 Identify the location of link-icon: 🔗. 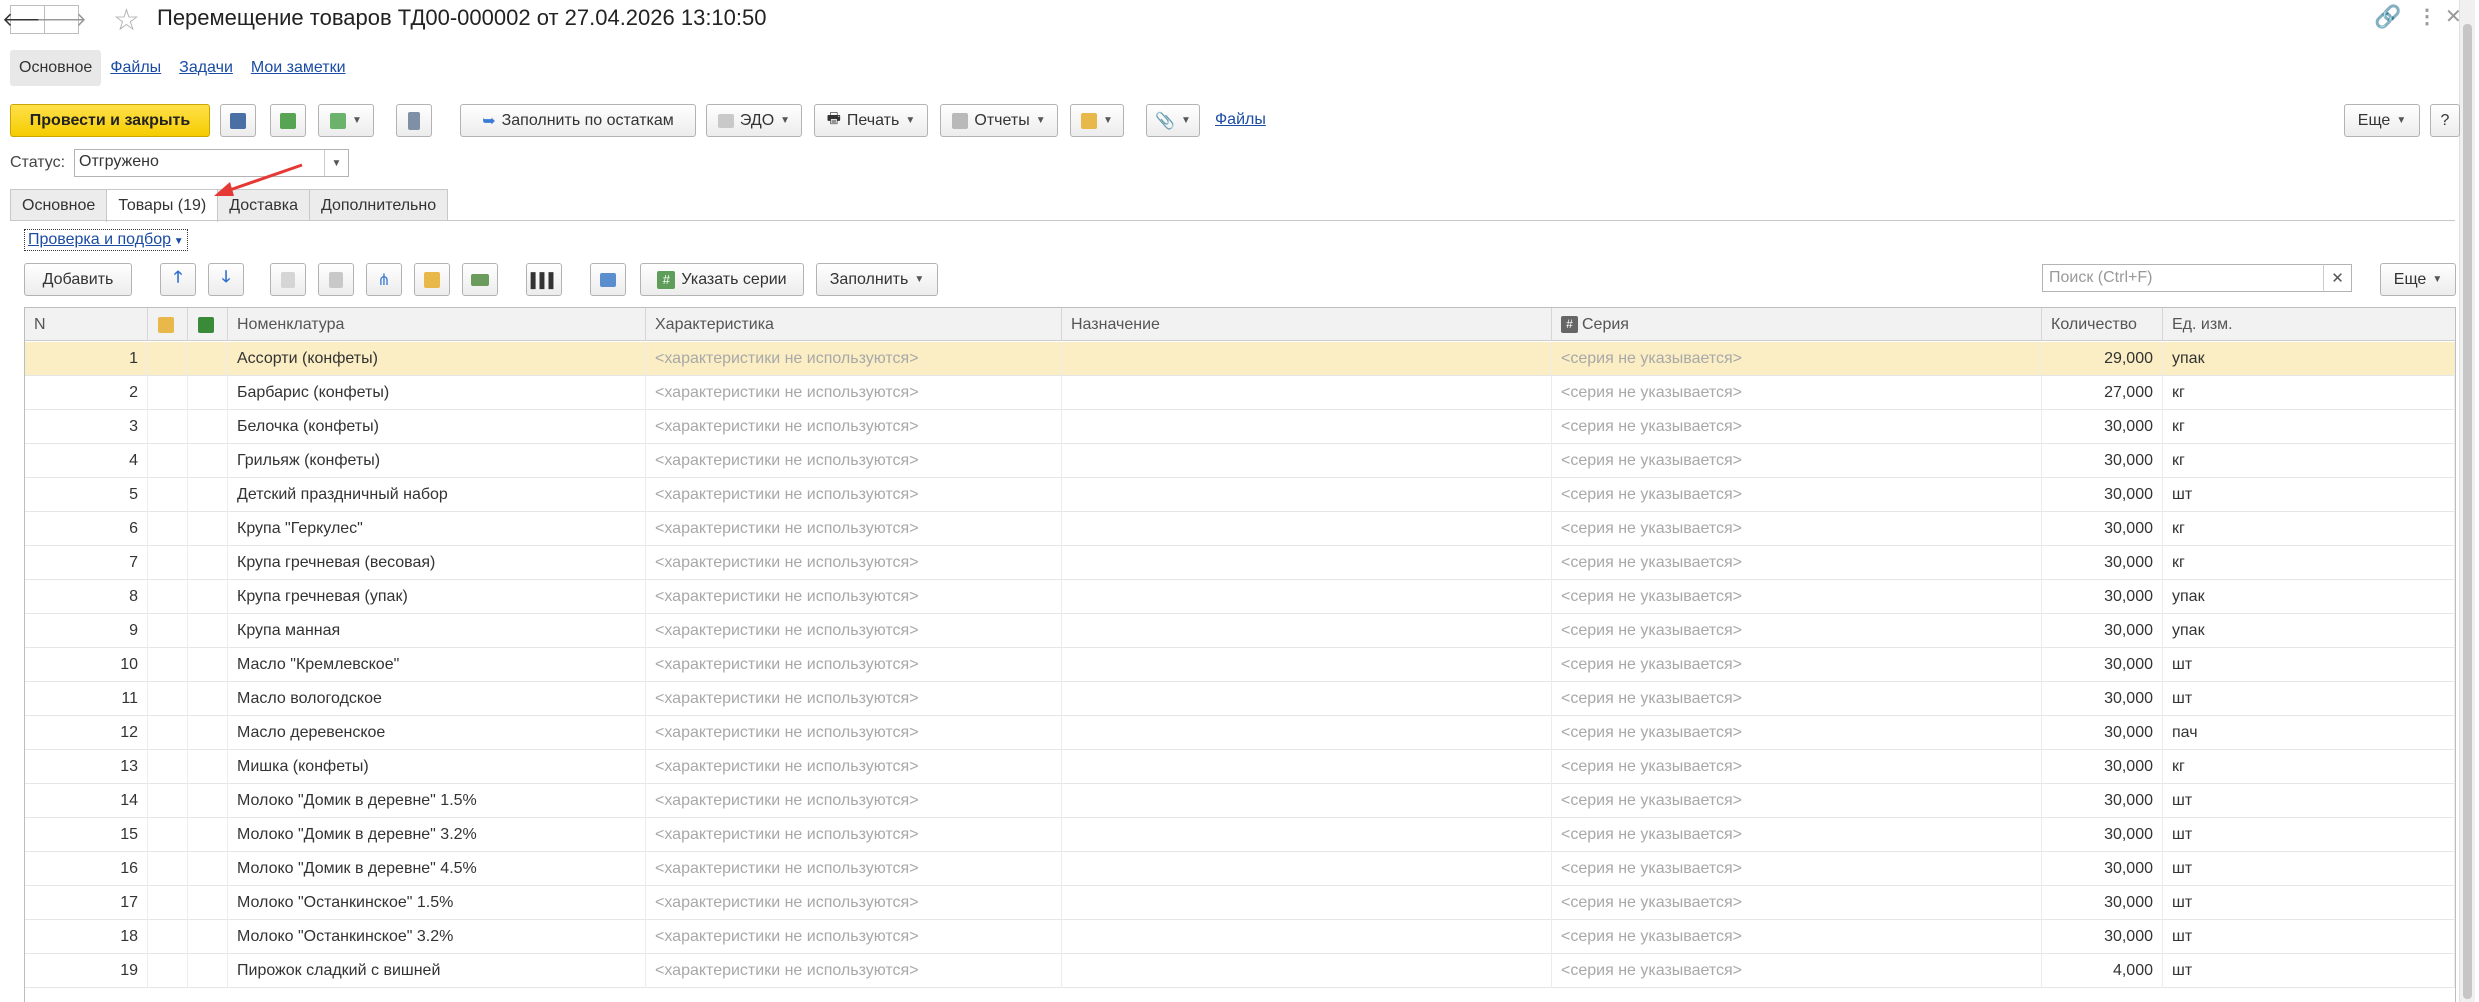
(2387, 17).